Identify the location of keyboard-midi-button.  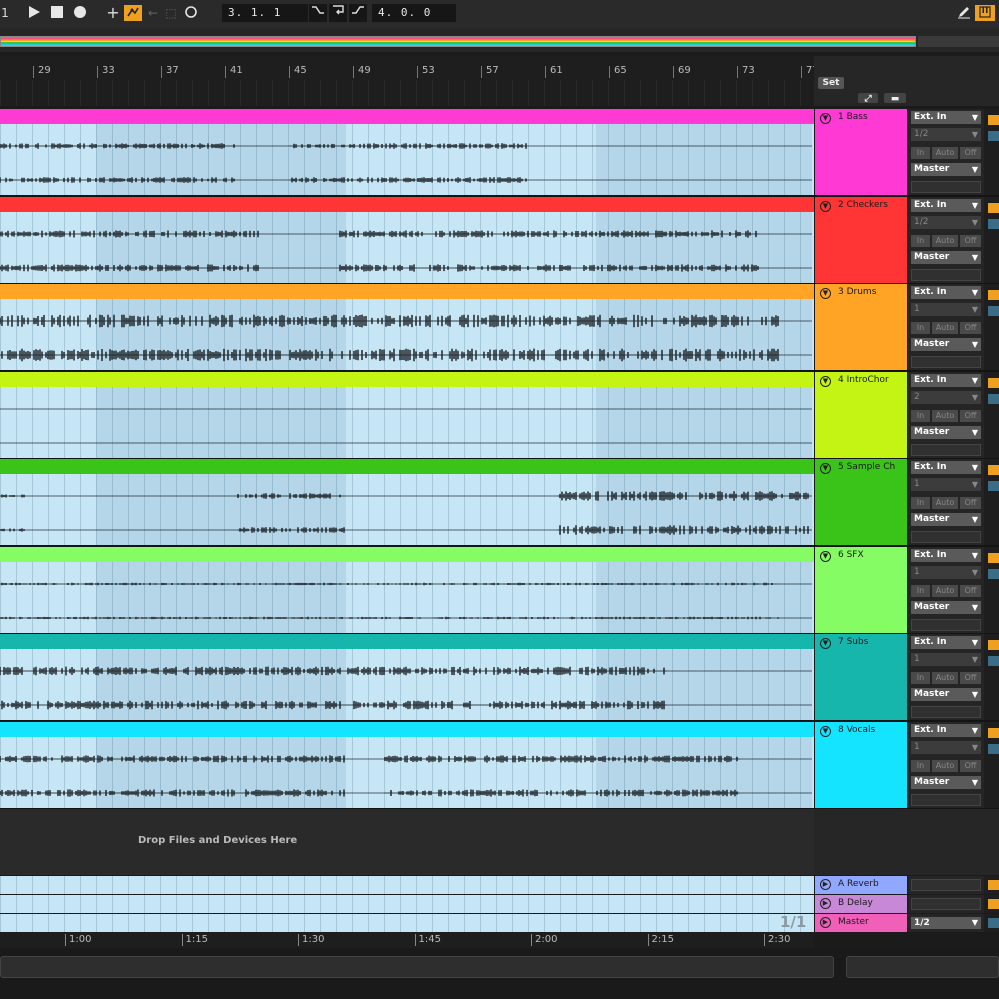
(985, 13).